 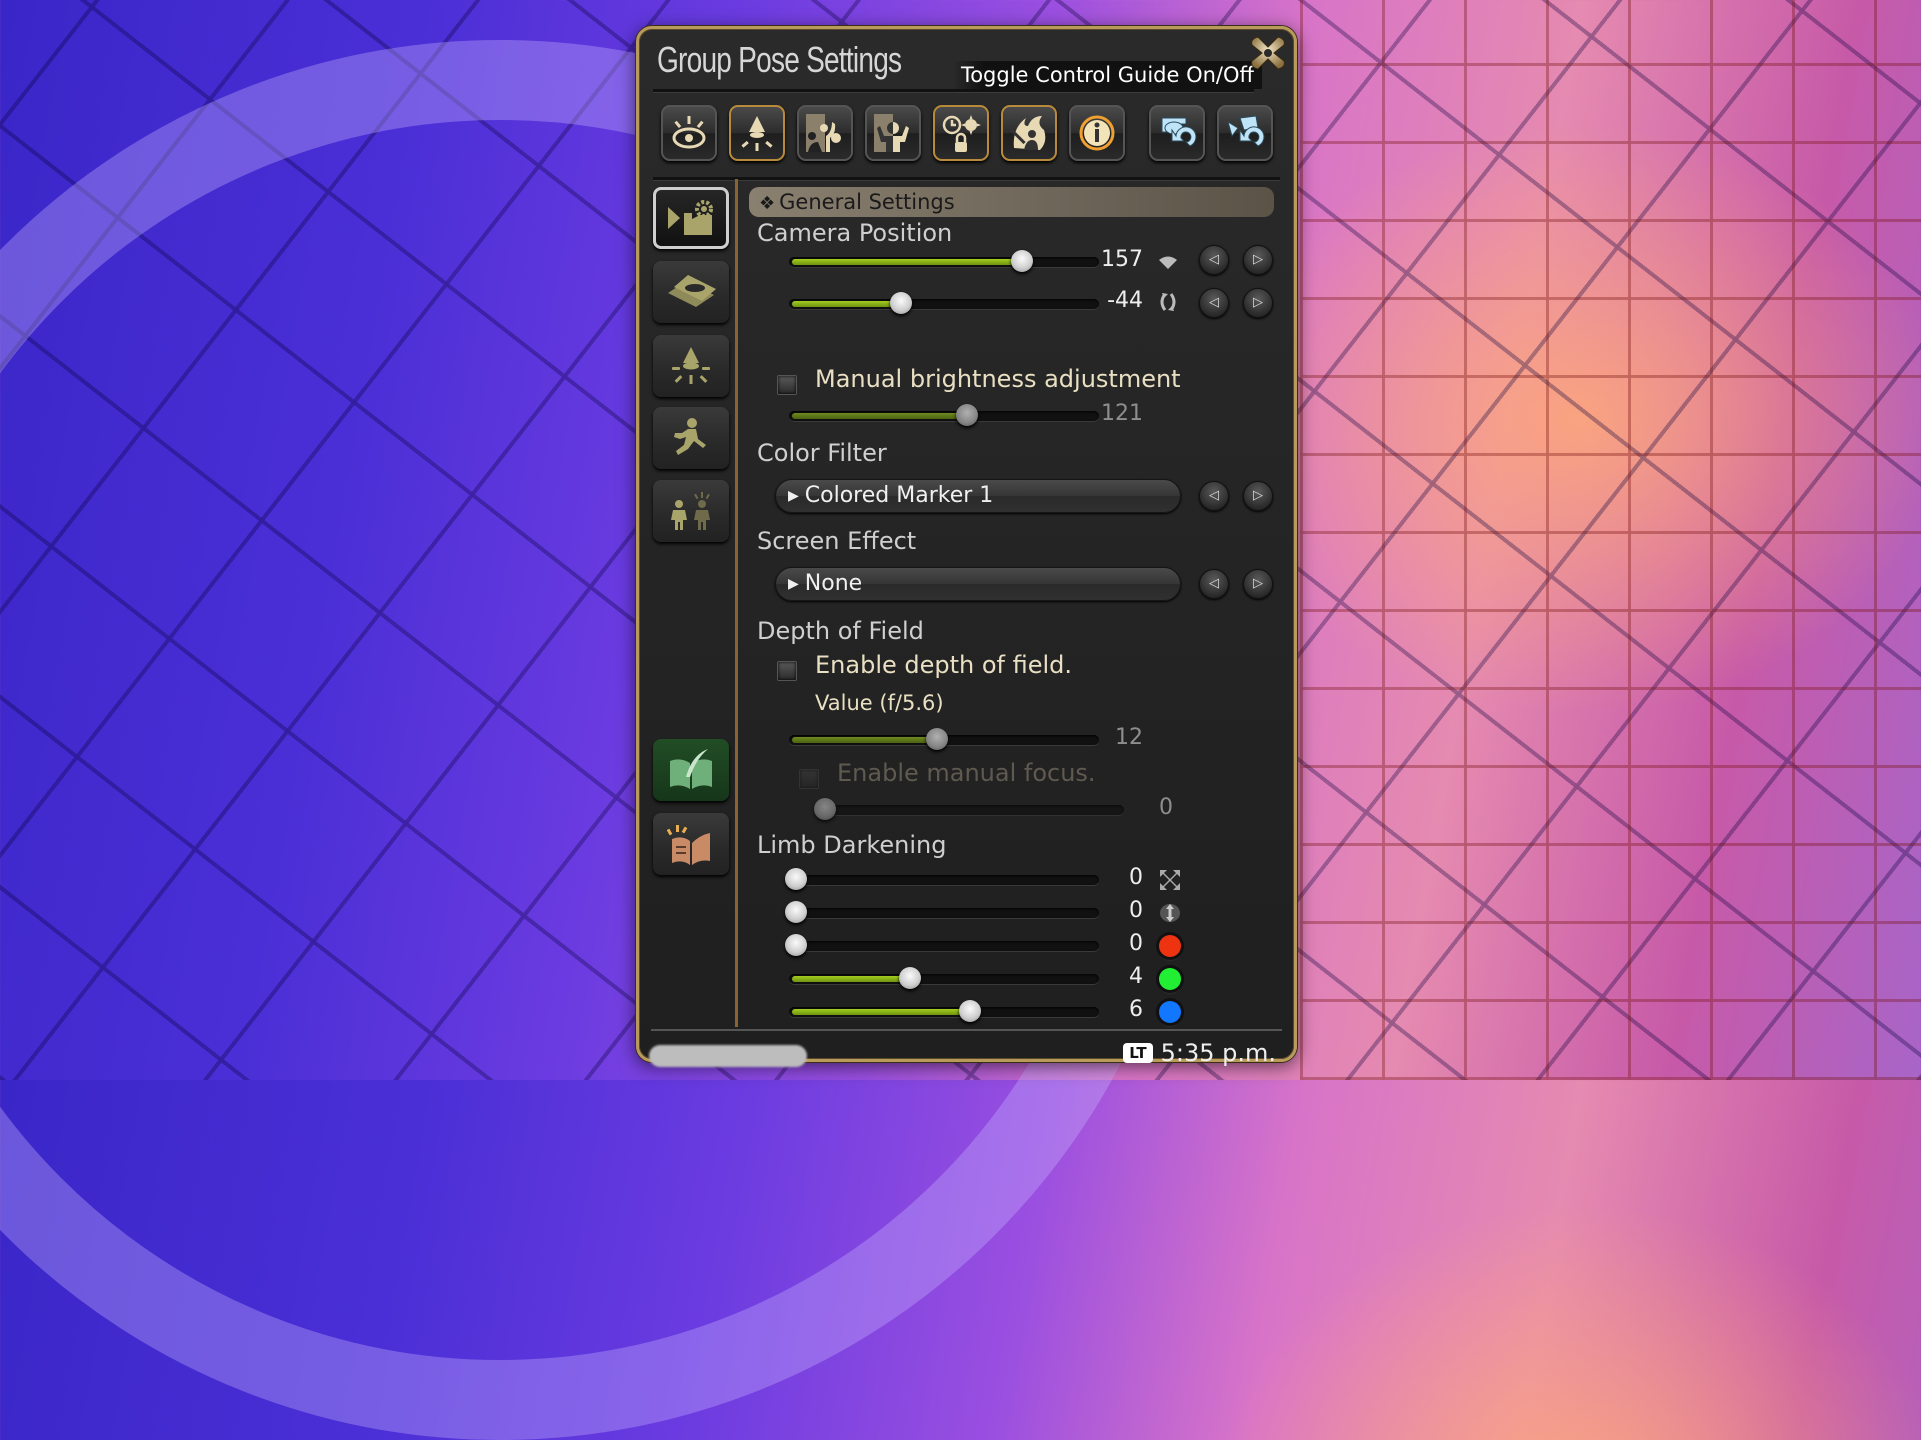 What do you see at coordinates (944, 665) in the screenshot?
I see `enable-depth-of-field-label: Enable depth of field.` at bounding box center [944, 665].